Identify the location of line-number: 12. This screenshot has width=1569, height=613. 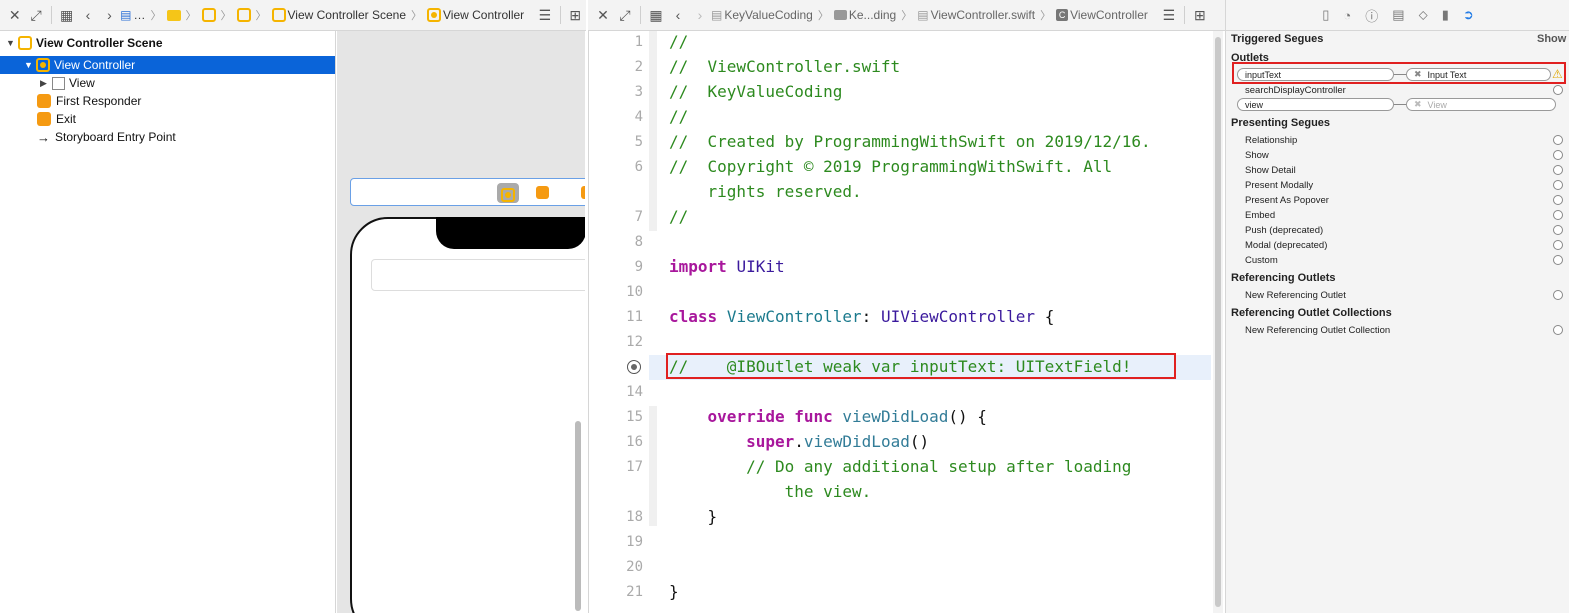
(616, 342).